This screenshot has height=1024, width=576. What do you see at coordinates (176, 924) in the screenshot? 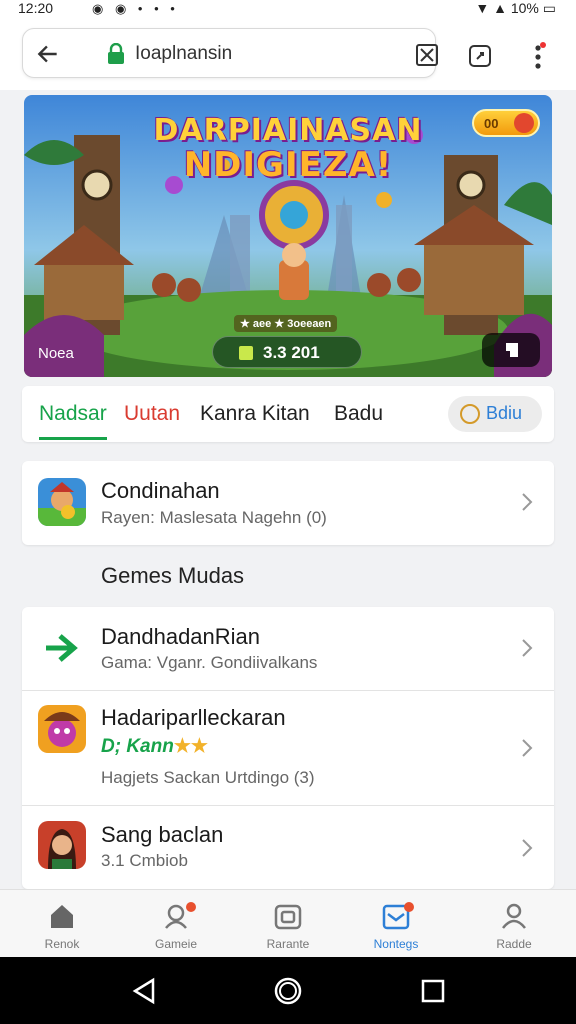
I see `nav-games: Gameie` at bounding box center [176, 924].